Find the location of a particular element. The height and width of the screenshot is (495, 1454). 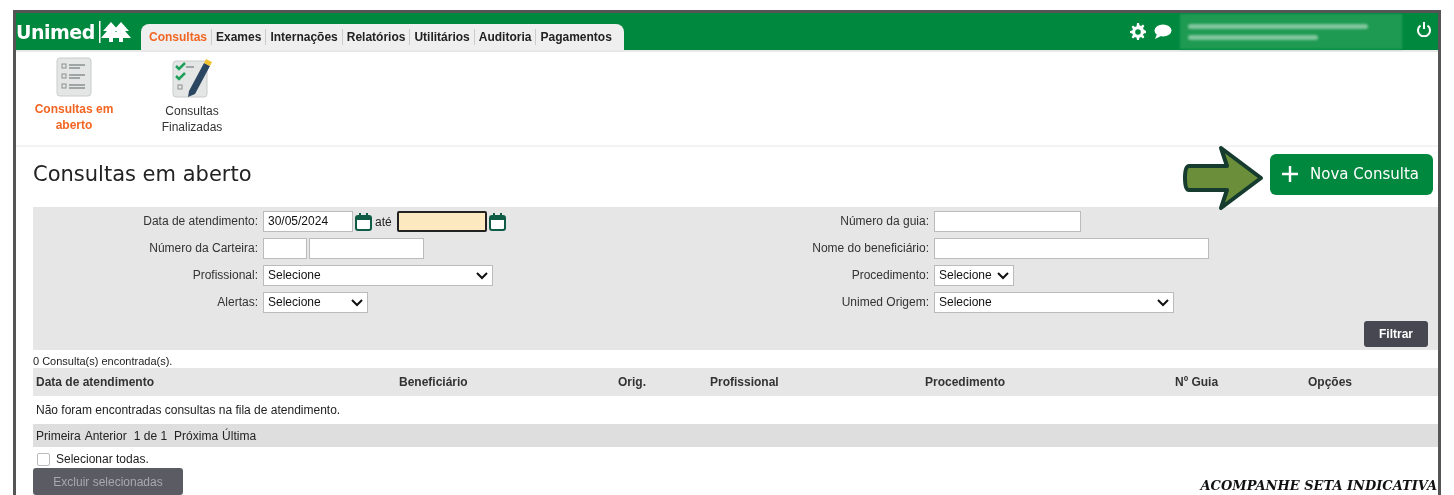

pager-link: Primeira is located at coordinates (58, 435).